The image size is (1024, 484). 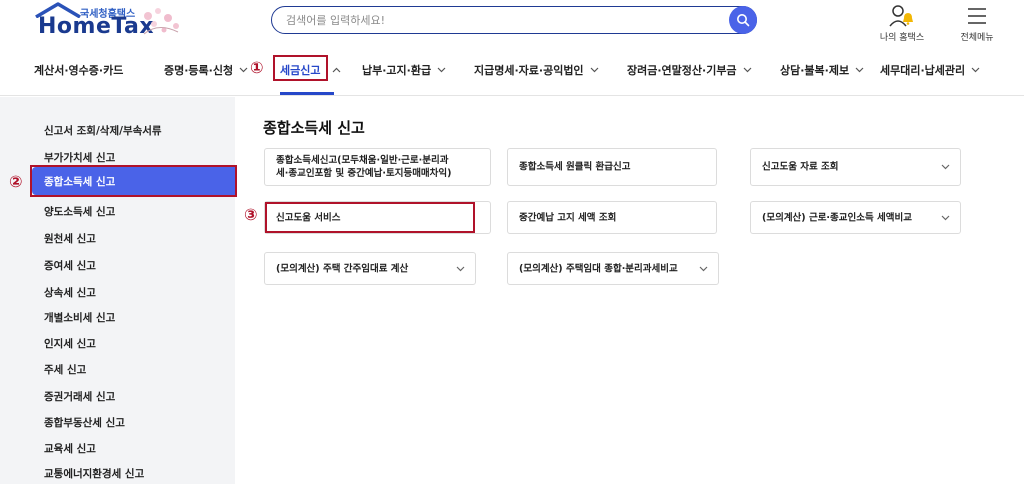 I want to click on cherry-blossom-icon, so click(x=161, y=21).